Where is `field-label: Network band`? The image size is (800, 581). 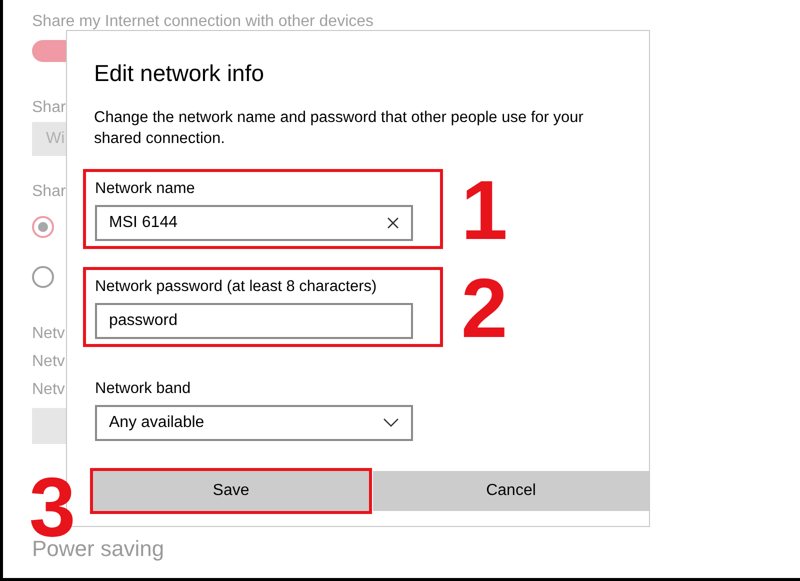 field-label: Network band is located at coordinates (143, 388).